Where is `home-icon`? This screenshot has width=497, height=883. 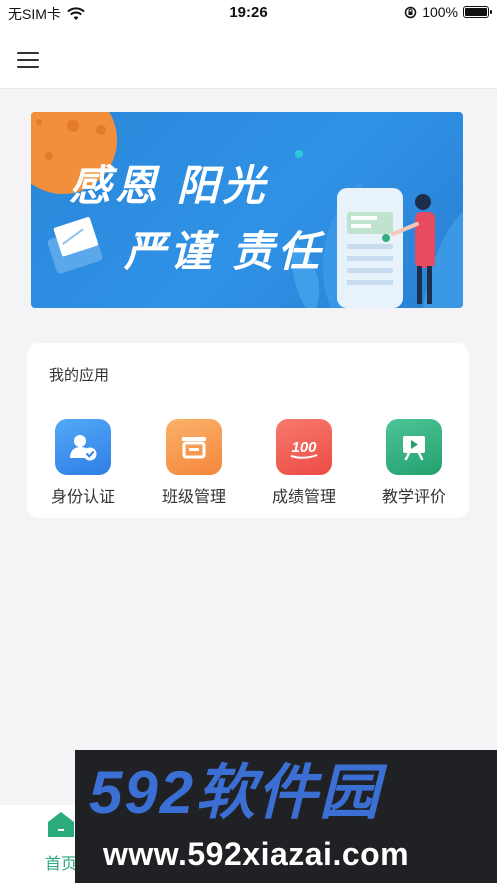 home-icon is located at coordinates (61, 824).